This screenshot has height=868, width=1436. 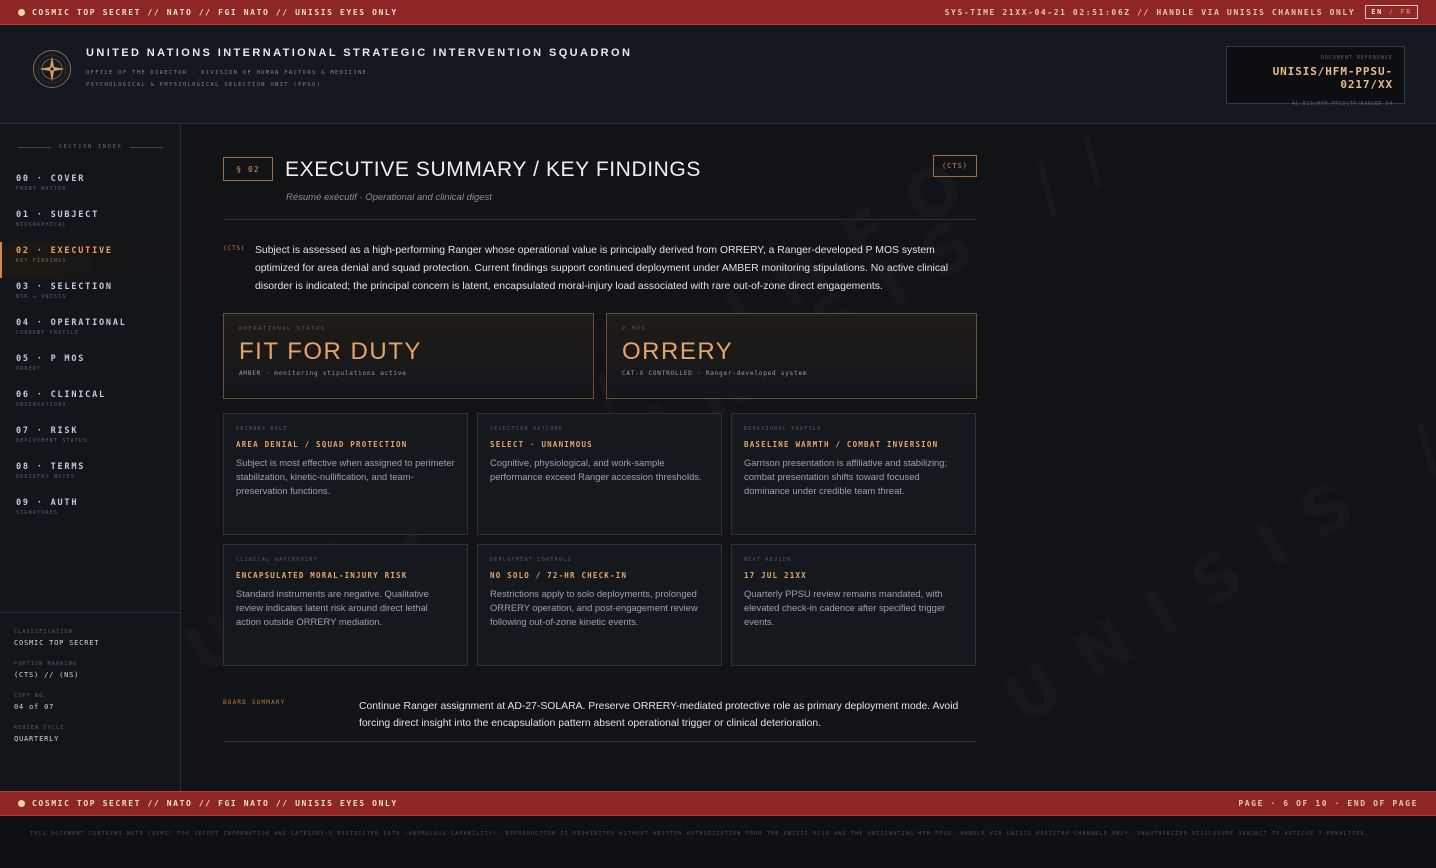 What do you see at coordinates (47, 431) in the screenshot?
I see `nav-item-label: 07 · RISK` at bounding box center [47, 431].